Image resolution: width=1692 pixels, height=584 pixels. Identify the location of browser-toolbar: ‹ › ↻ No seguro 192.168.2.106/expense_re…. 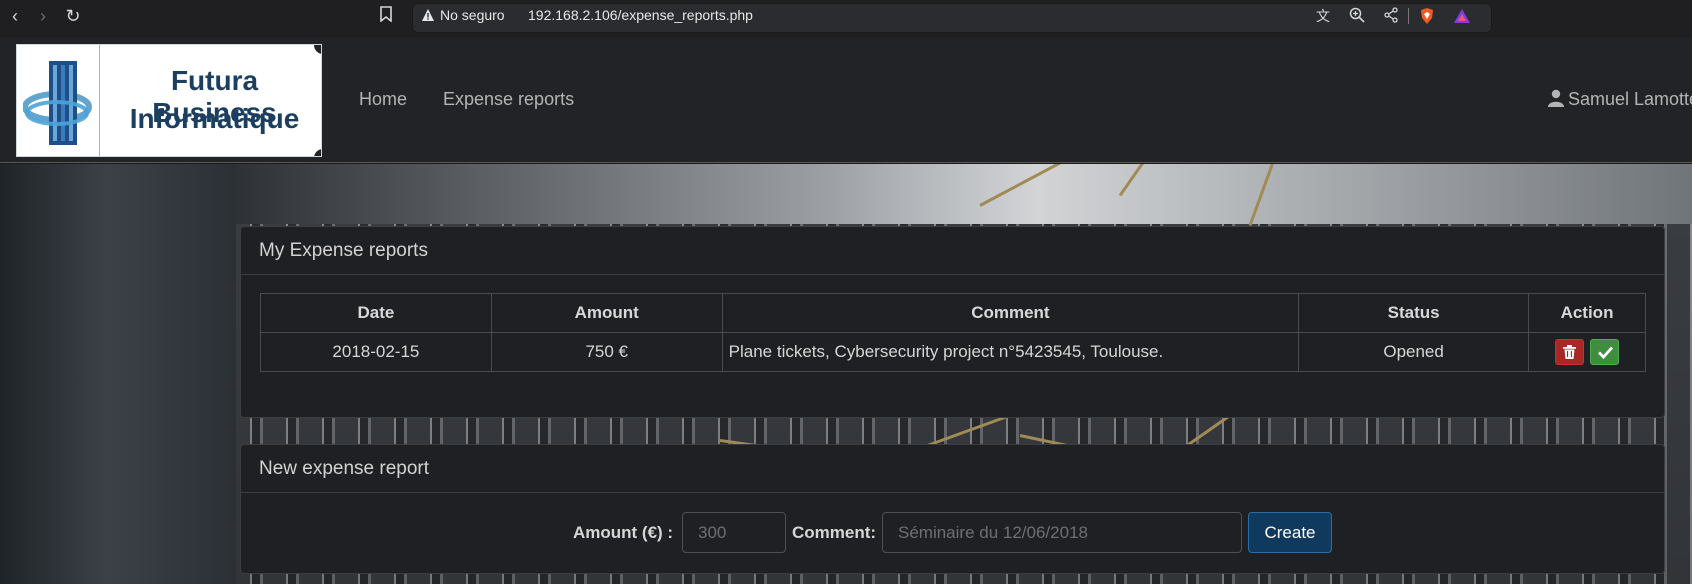
(846, 18).